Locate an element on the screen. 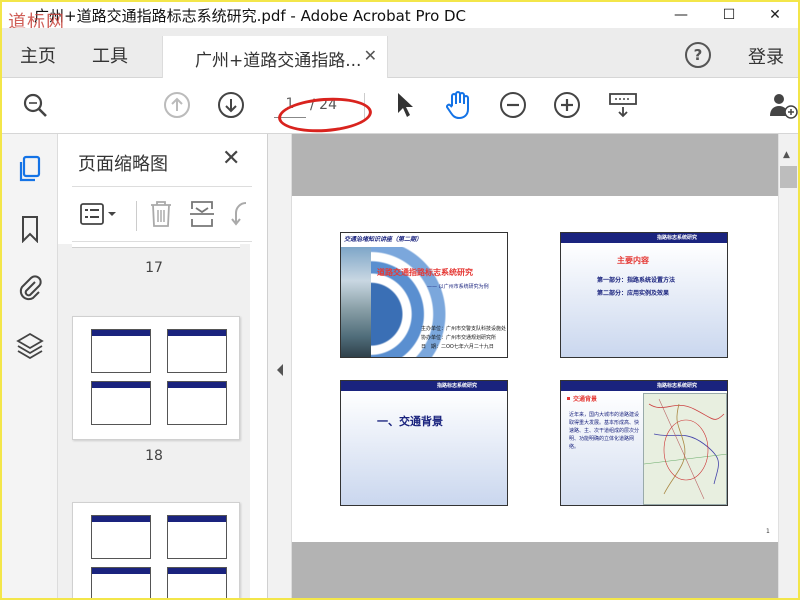 The width and height of the screenshot is (800, 600). slide-line: 日 期：二OO七年六月二十九日 is located at coordinates (457, 347).